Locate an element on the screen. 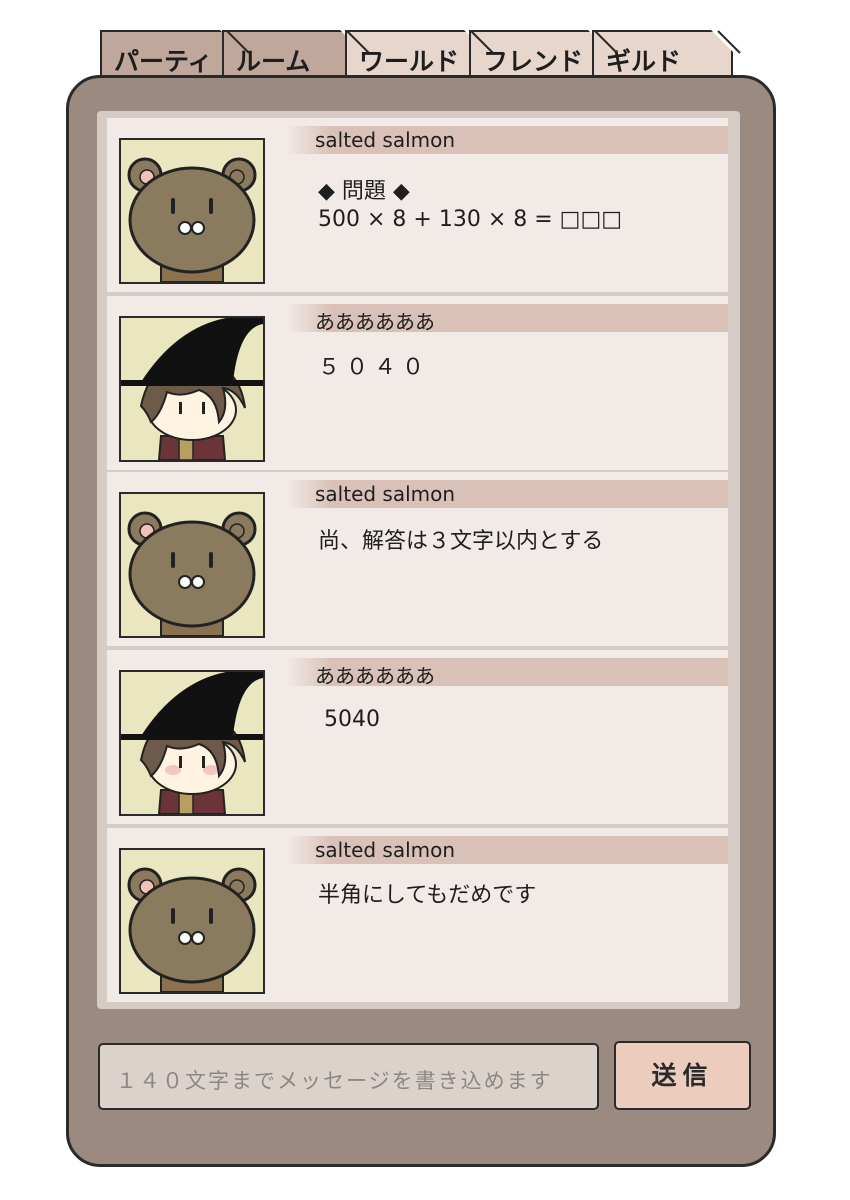  message-text: 500 × 8 + 130 × 8 = □□□ is located at coordinates (470, 219).